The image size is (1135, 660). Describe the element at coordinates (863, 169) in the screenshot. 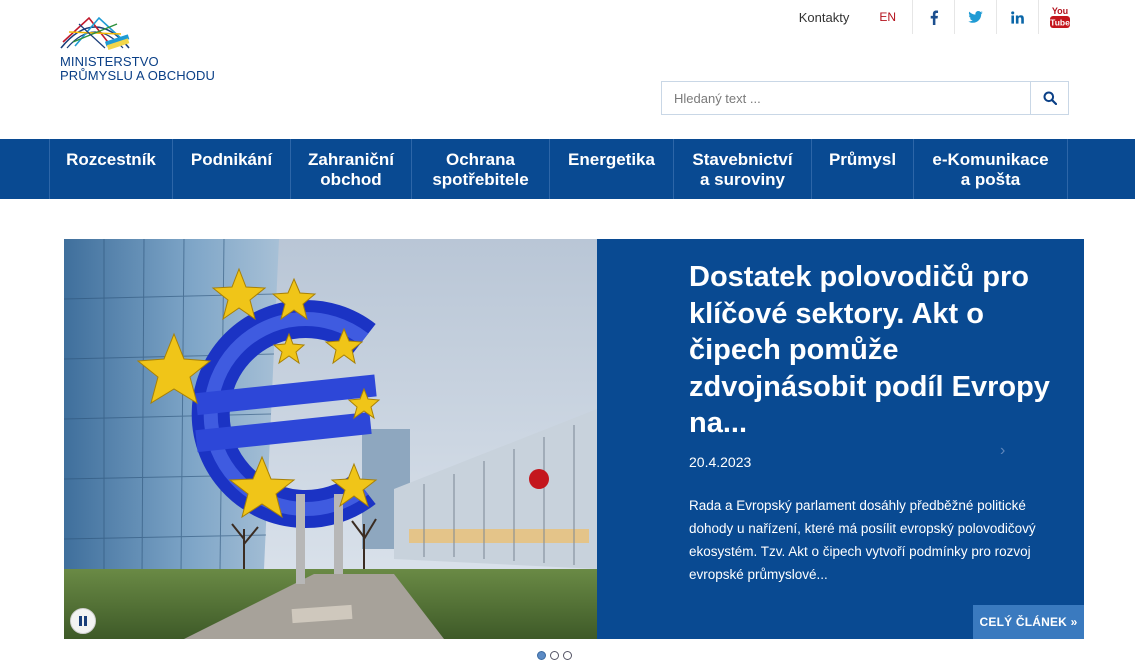

I see `nav-item-prumysl: Průmysl` at that location.